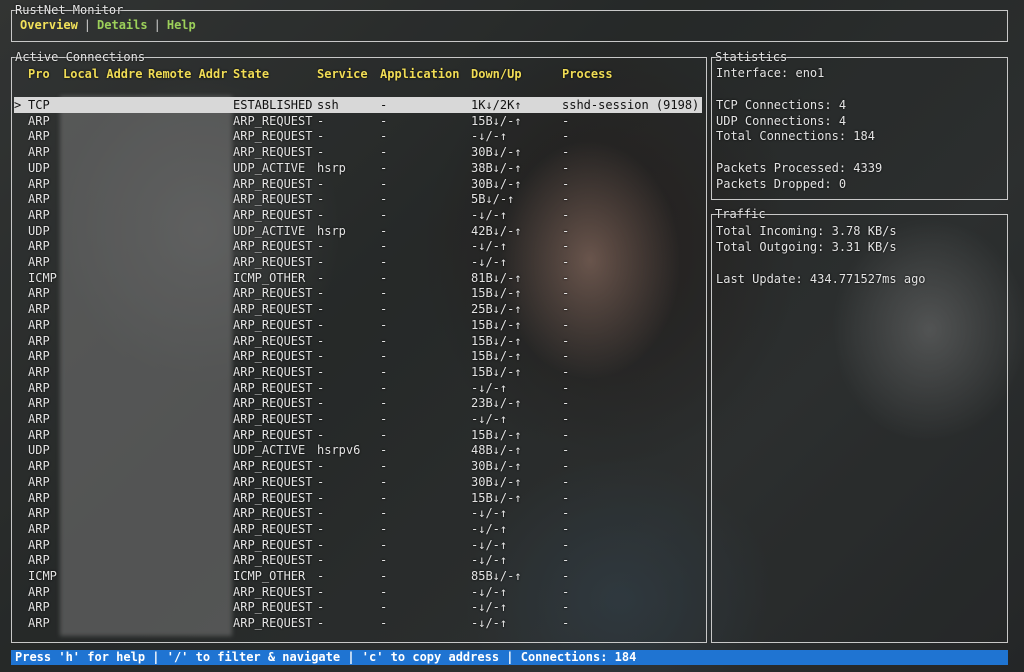 The height and width of the screenshot is (672, 1024). What do you see at coordinates (516, 74) in the screenshot?
I see `column-header-down-up: Down/Up` at bounding box center [516, 74].